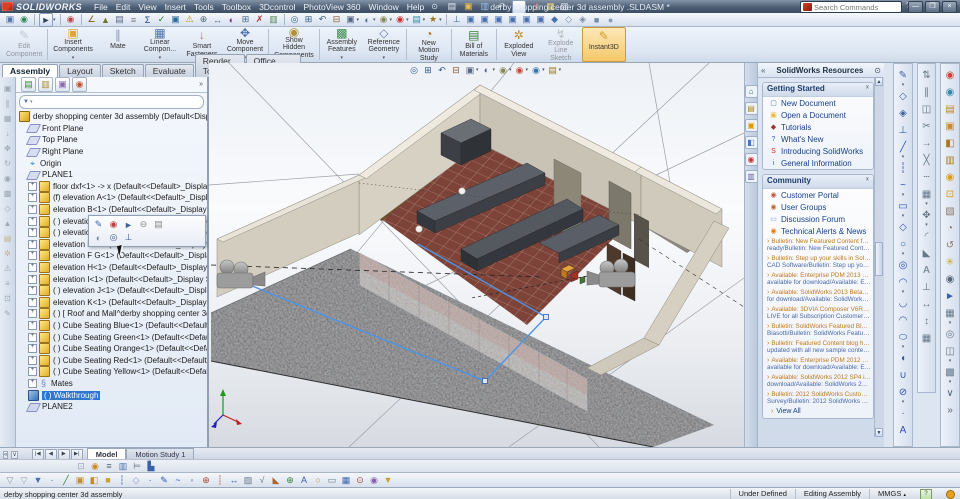 This screenshot has height=499, width=960. I want to click on circular-pattern-icon: ◎, so click(950, 334).